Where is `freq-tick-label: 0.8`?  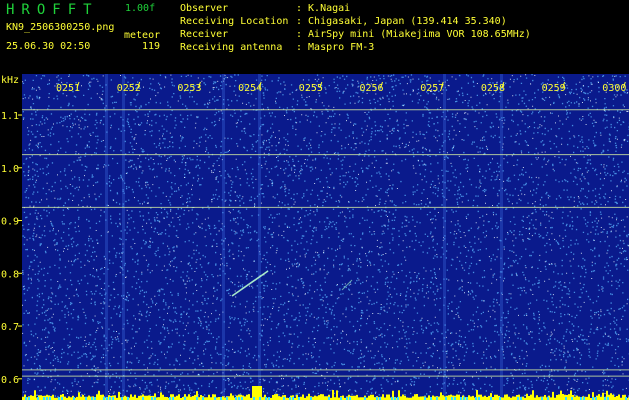
freq-tick-label: 0.8 is located at coordinates (10, 274).